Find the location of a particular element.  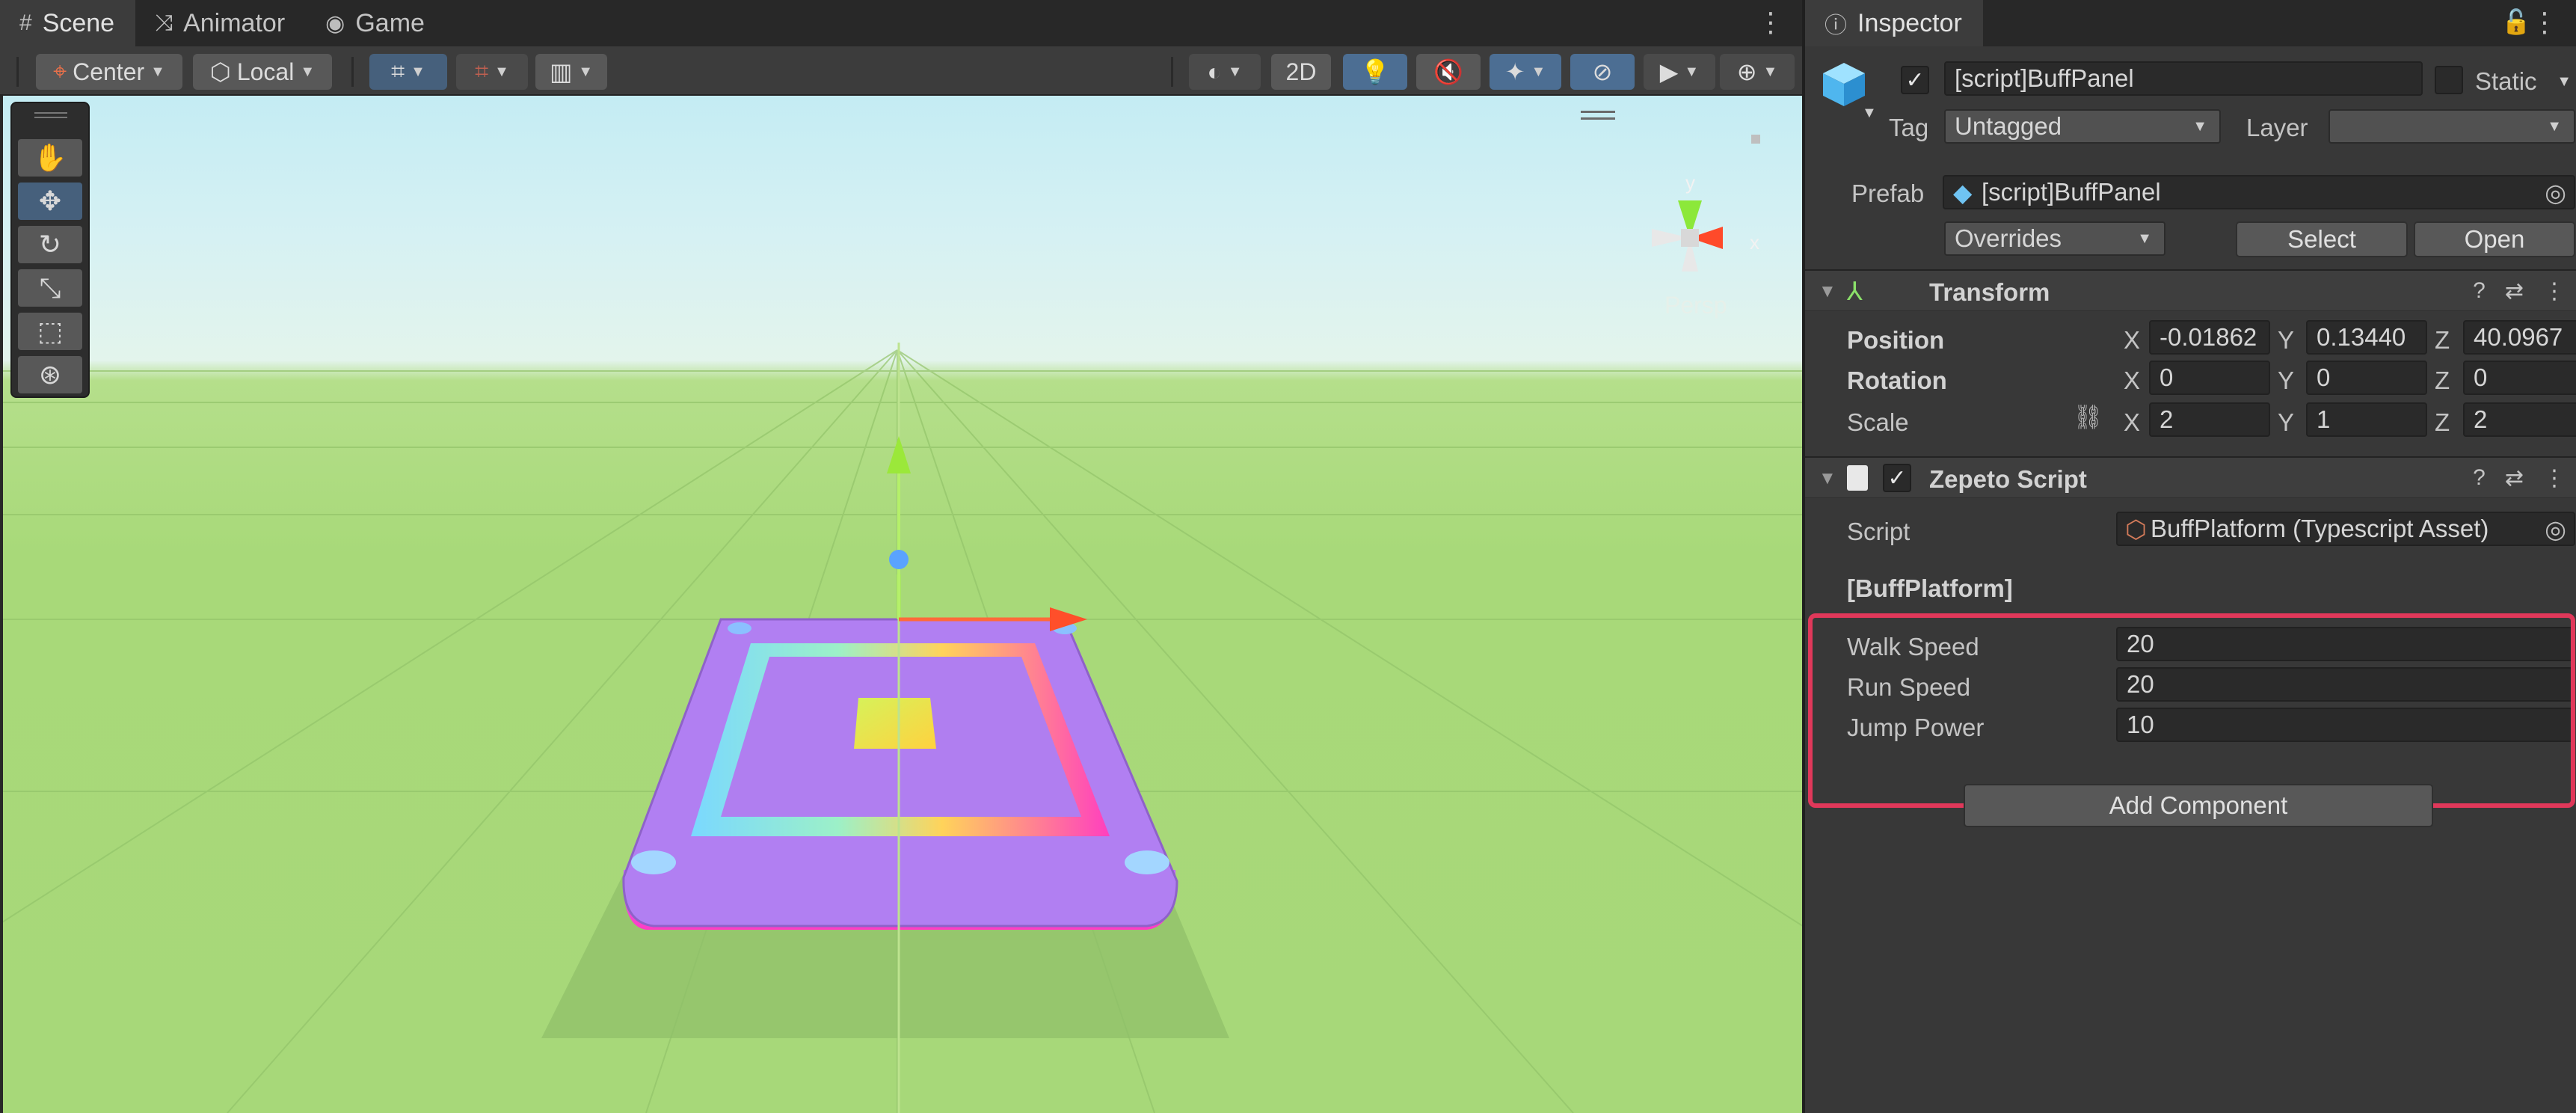

effects-toggle-button: ✦ ▼ is located at coordinates (1525, 72).